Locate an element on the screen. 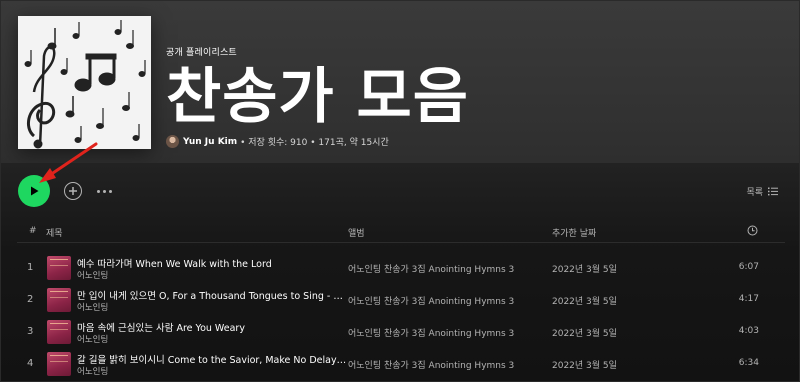 The height and width of the screenshot is (382, 800). track-duration: 4:03 is located at coordinates (748, 331).